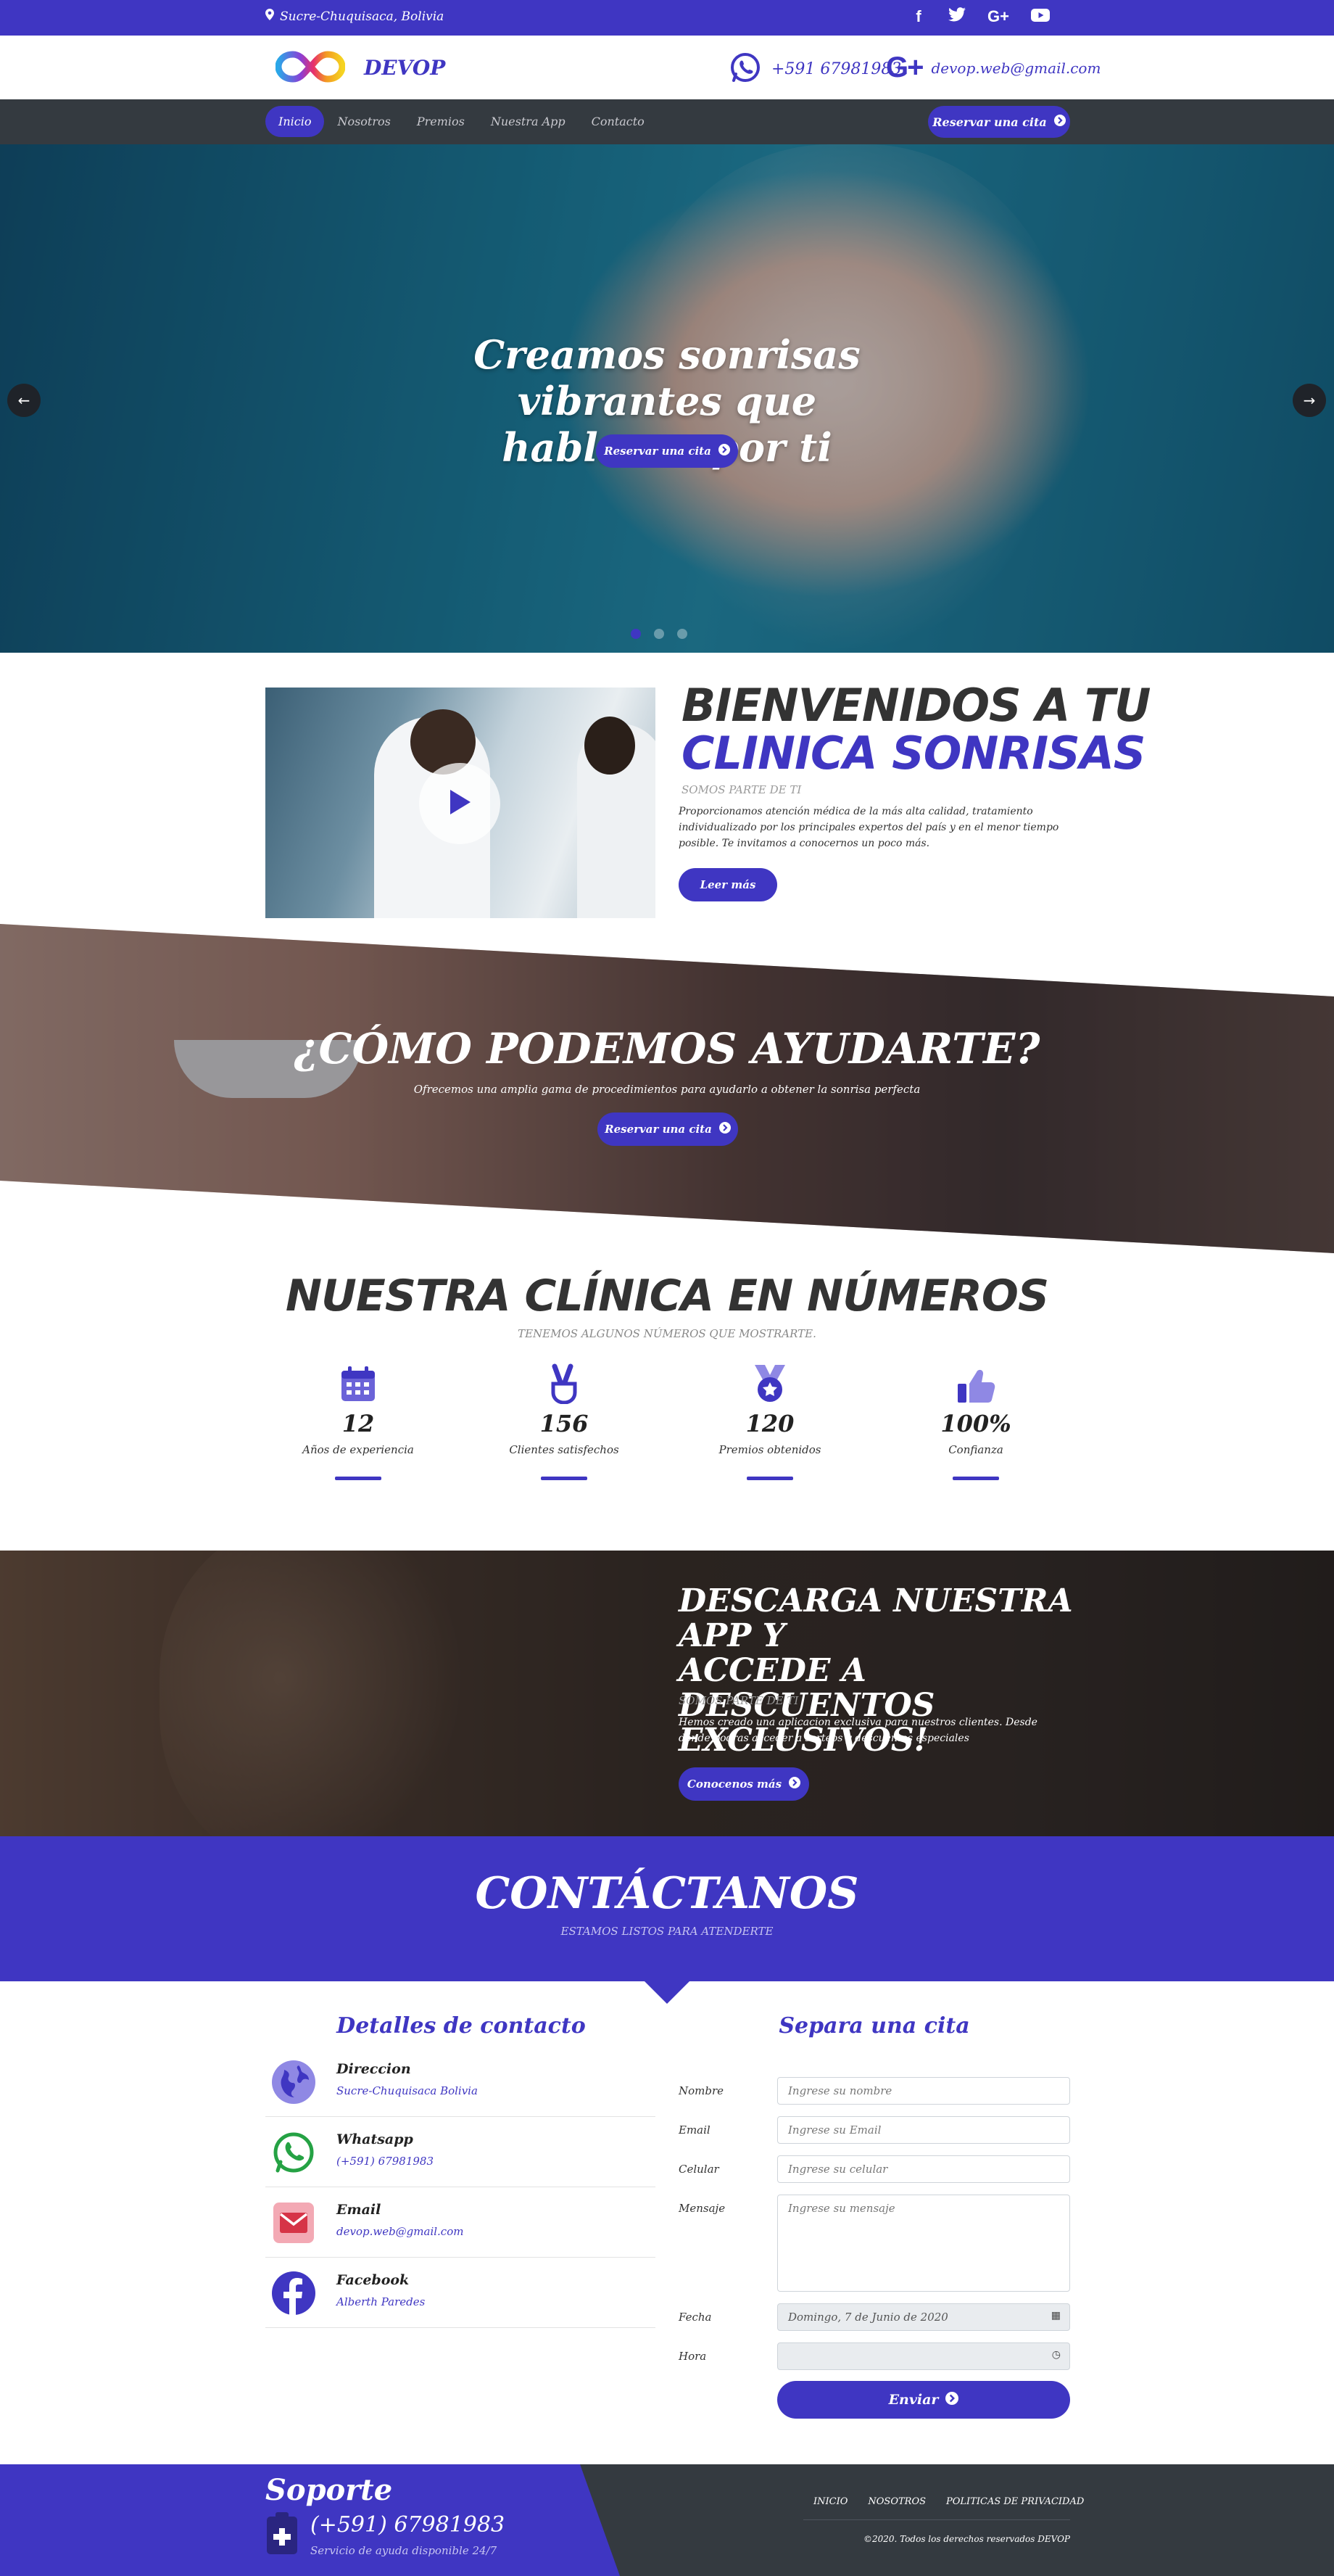 The image size is (1334, 2576). Describe the element at coordinates (924, 2317) in the screenshot. I see `date-input: Domingo, 7 de Junio de 2020 ▦` at that location.